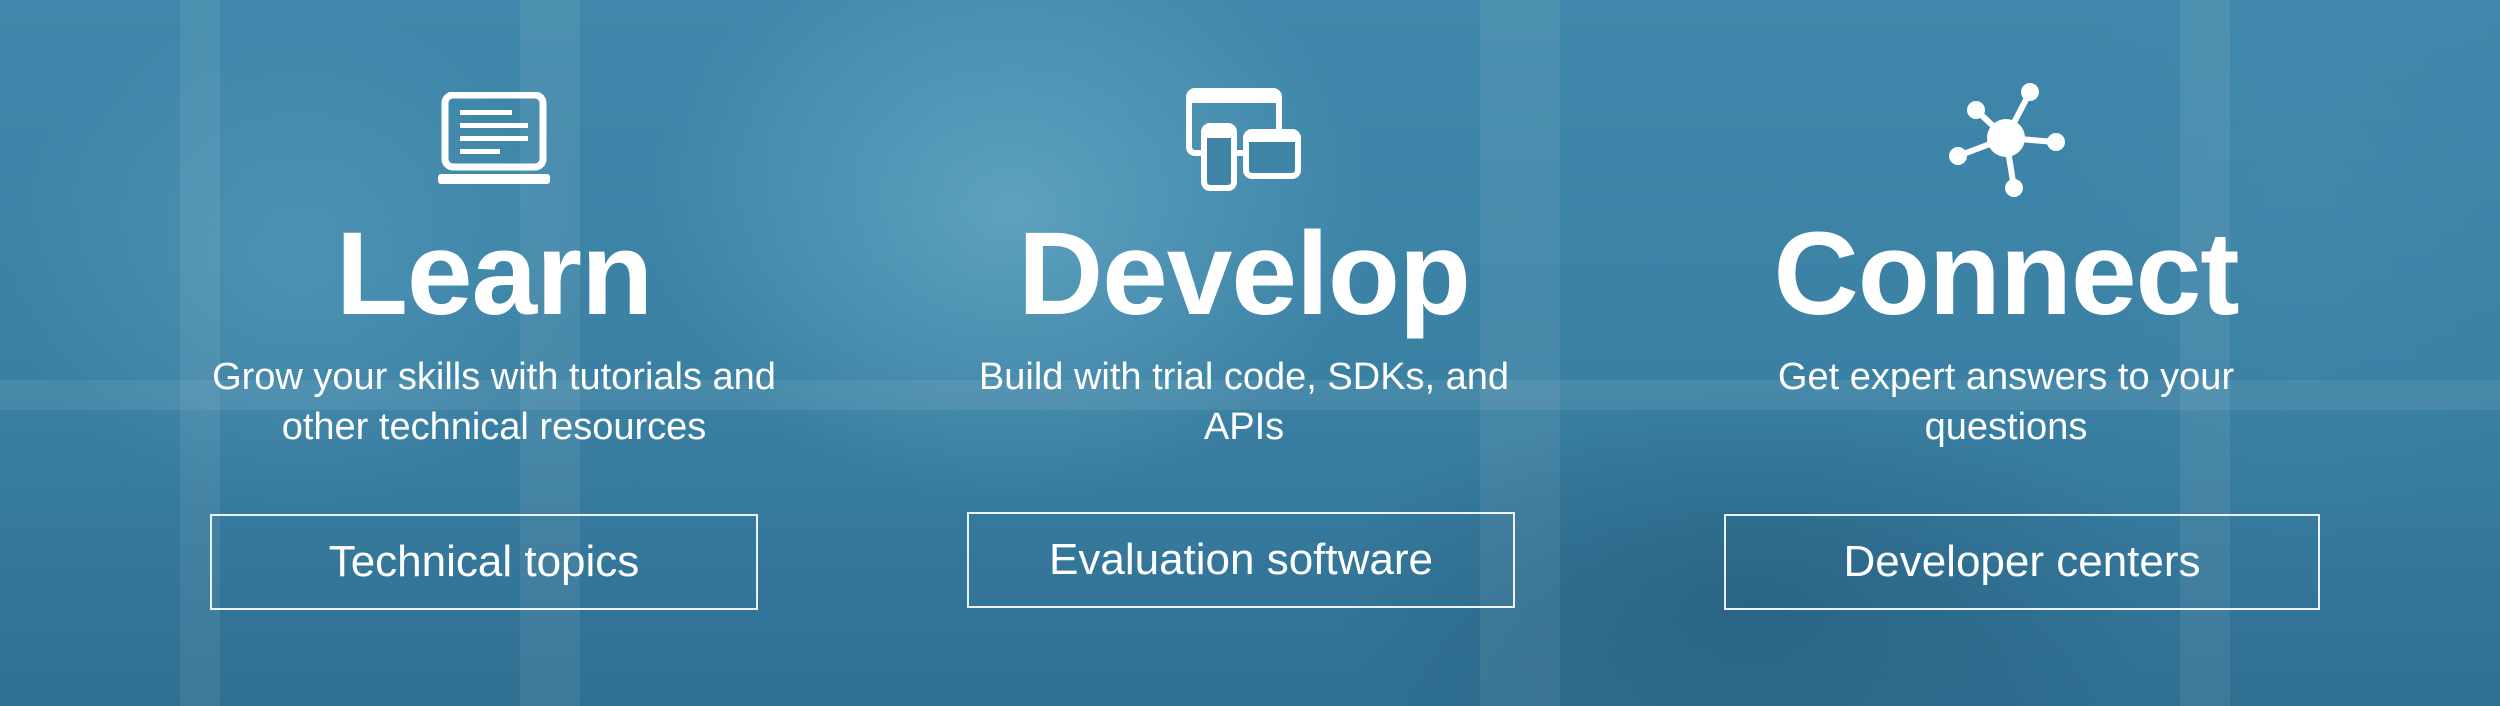  Describe the element at coordinates (494, 274) in the screenshot. I see `learn-title: Learn` at that location.